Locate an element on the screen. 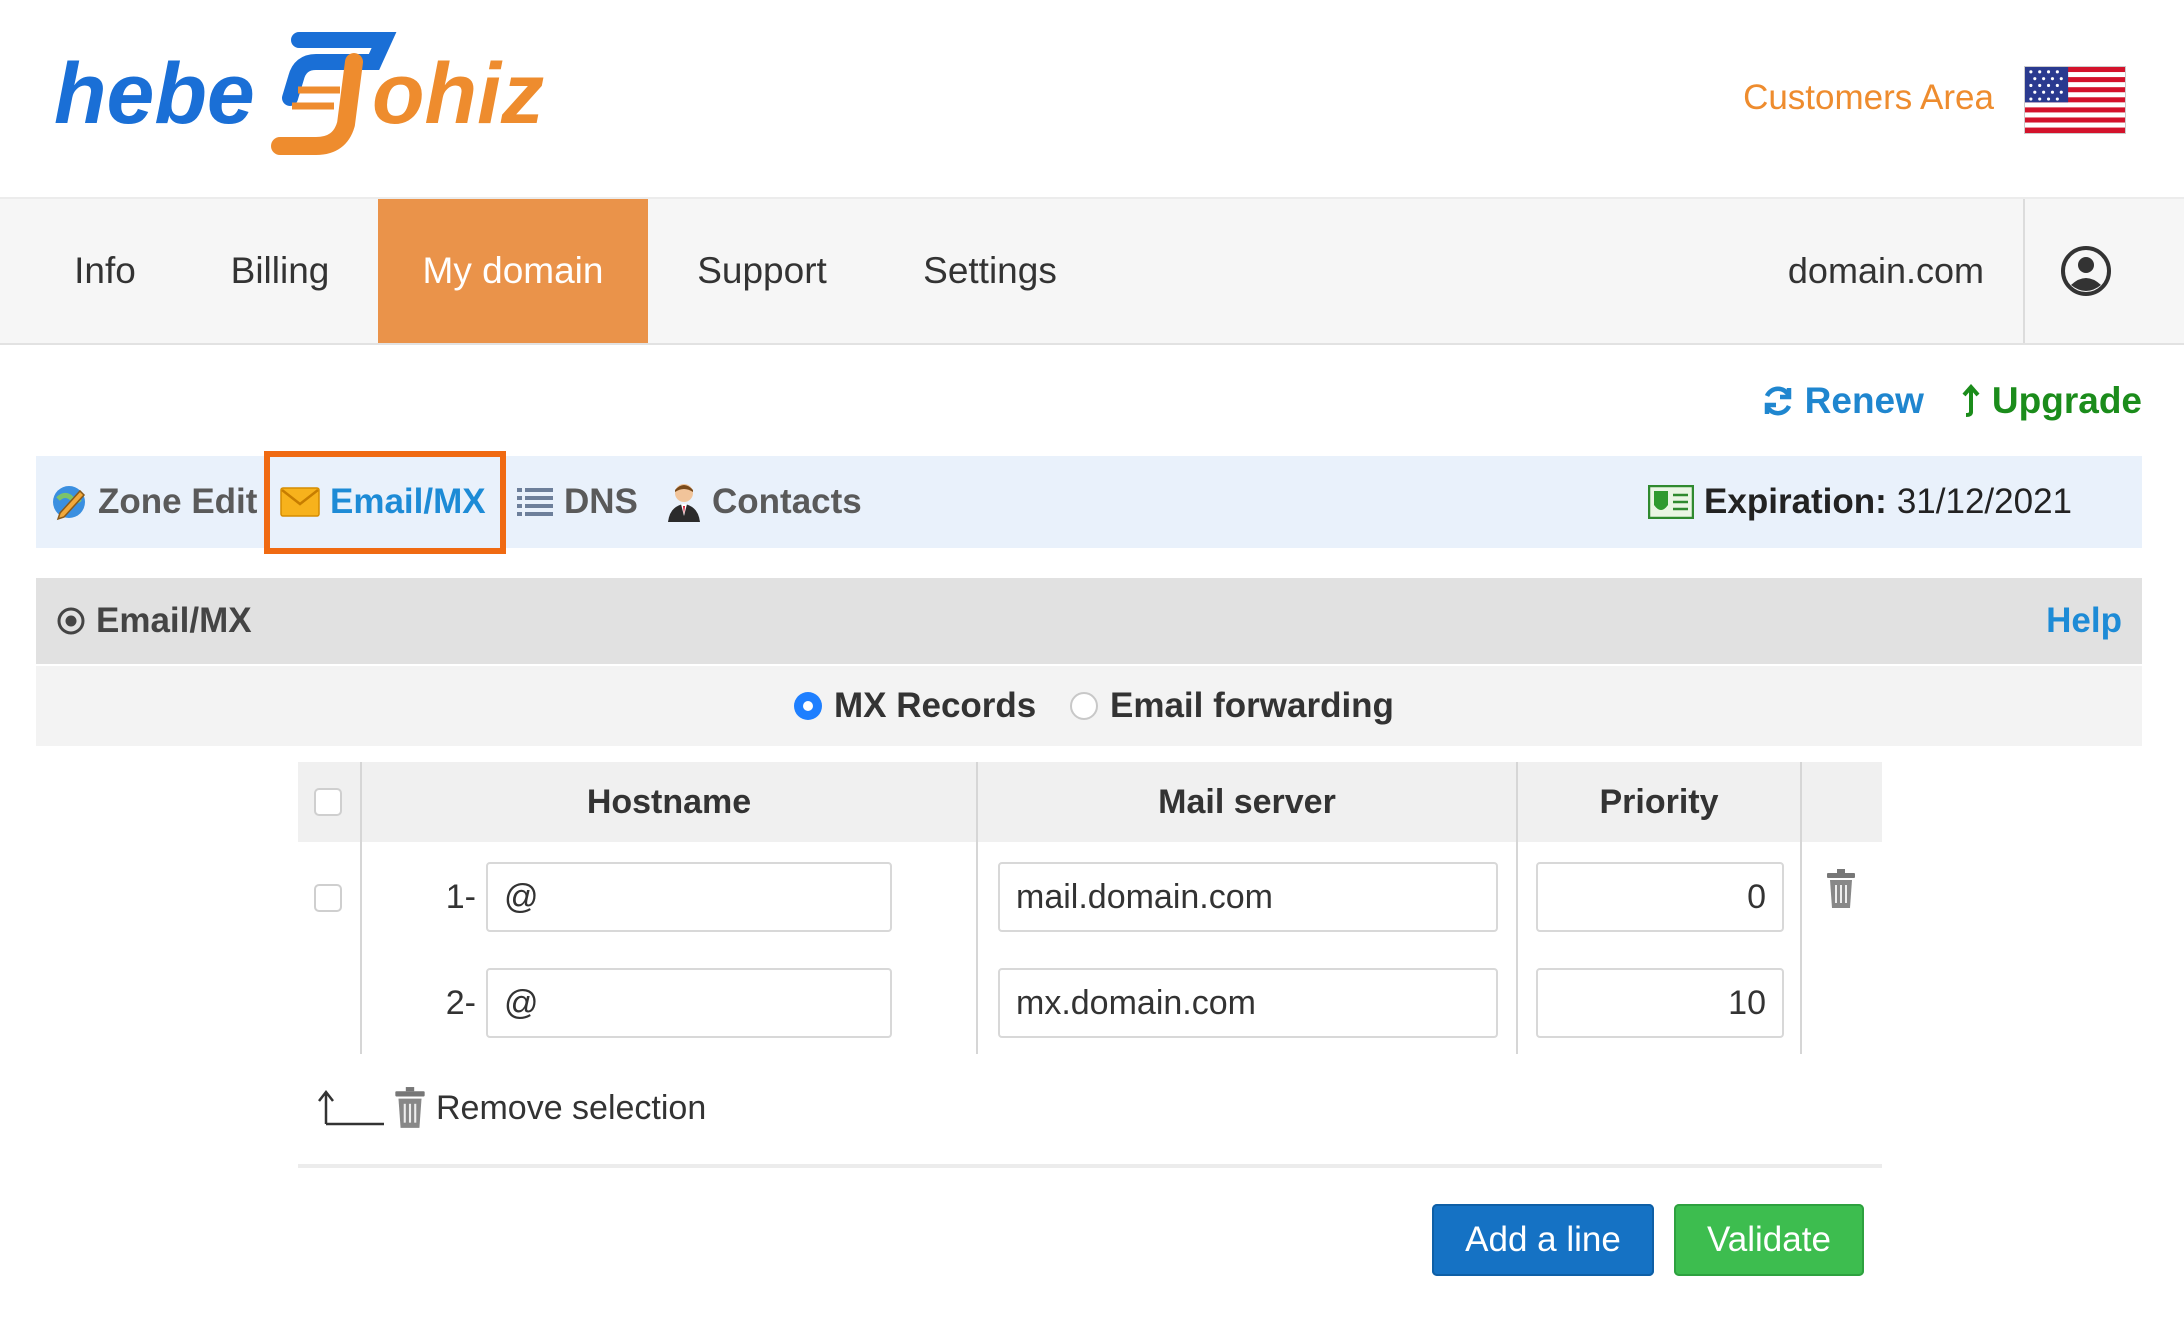 This screenshot has width=2184, height=1322. section-title: Email/MX is located at coordinates (154, 621).